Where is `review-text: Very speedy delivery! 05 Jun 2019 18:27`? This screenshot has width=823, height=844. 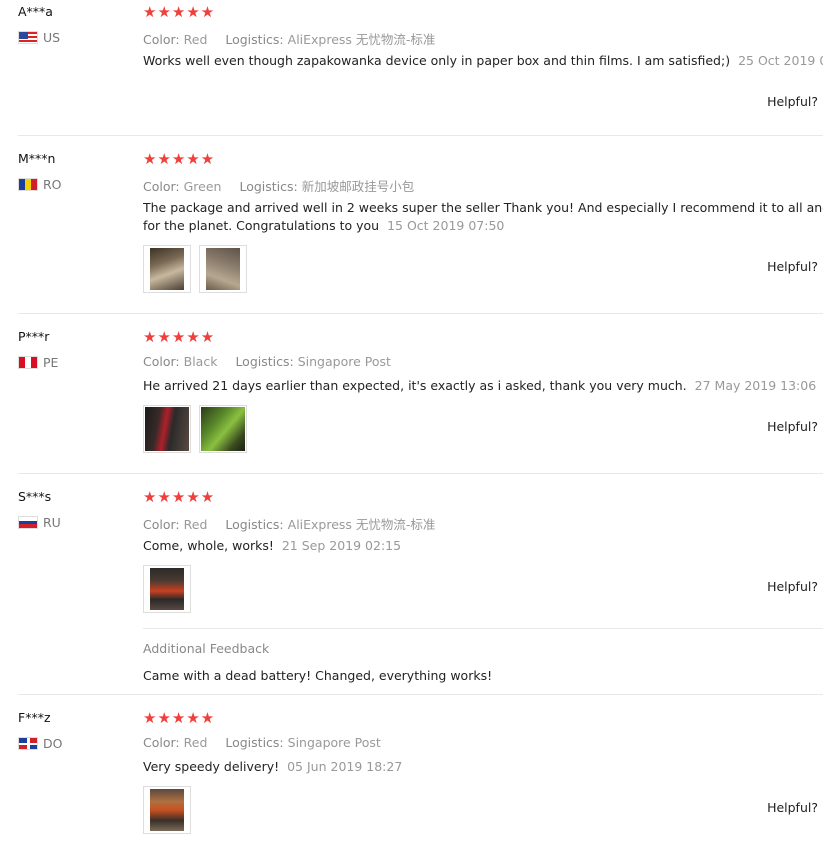 review-text: Very speedy delivery! 05 Jun 2019 18:27 is located at coordinates (483, 767).